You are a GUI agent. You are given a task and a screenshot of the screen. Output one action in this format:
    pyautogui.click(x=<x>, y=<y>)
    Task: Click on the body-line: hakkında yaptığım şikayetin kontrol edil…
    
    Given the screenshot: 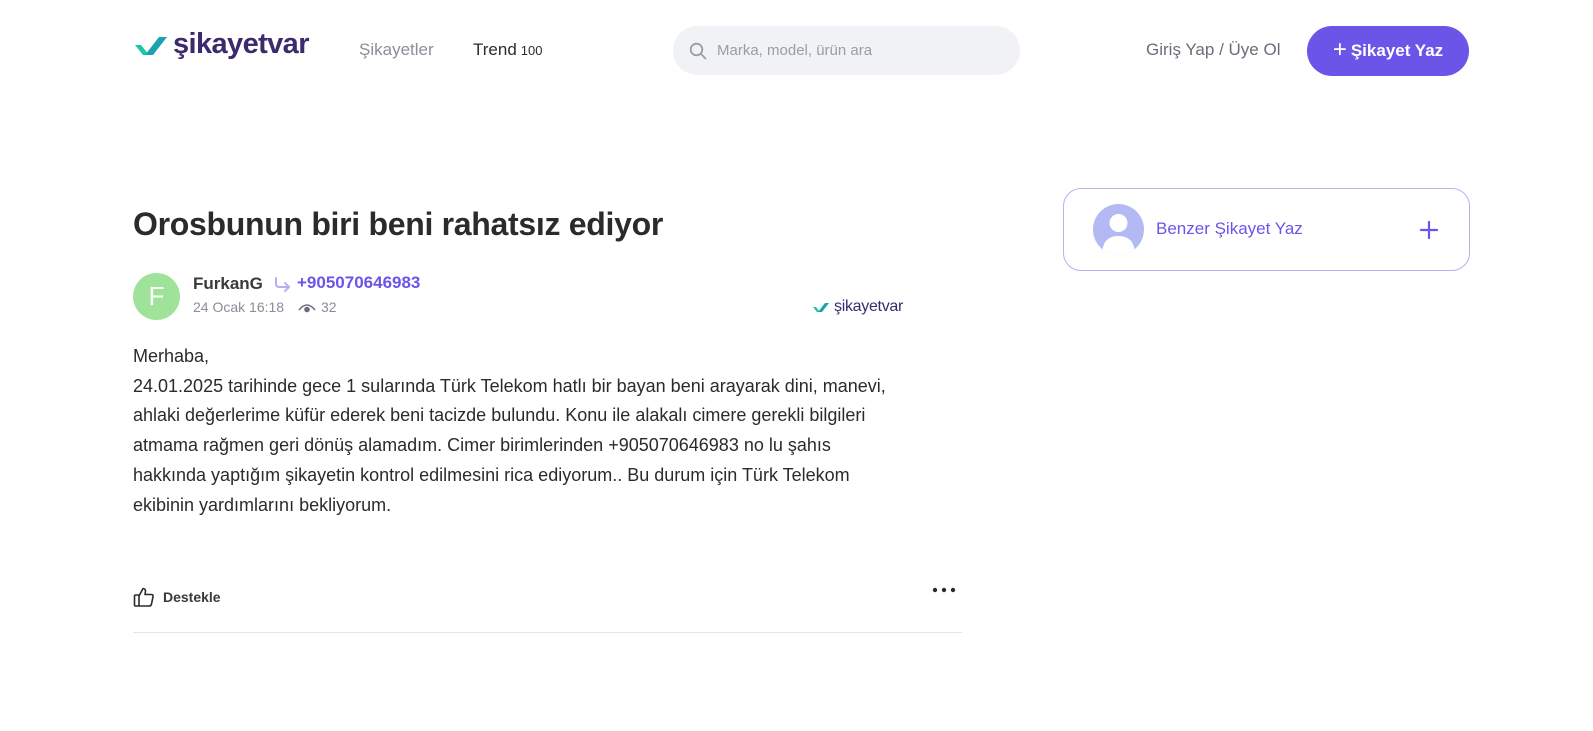 What is the action you would take?
    pyautogui.click(x=491, y=474)
    